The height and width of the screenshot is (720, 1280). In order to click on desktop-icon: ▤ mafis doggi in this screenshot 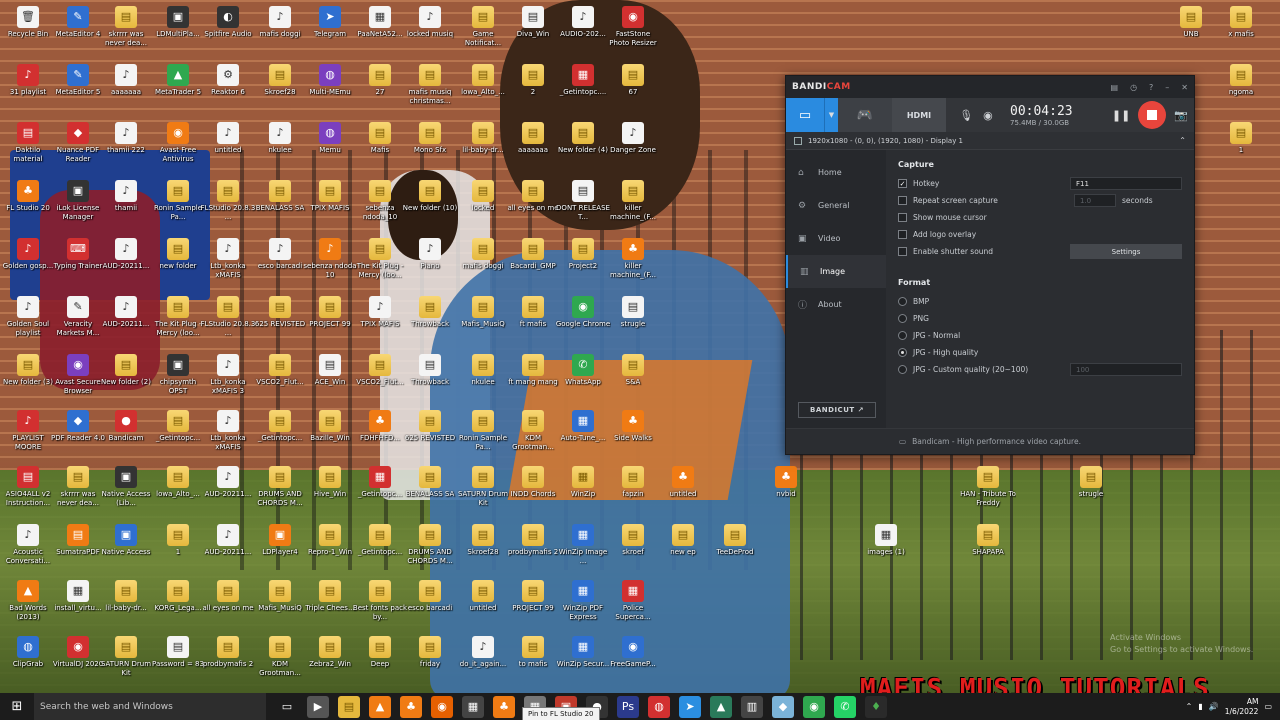, I will do `click(483, 254)`.